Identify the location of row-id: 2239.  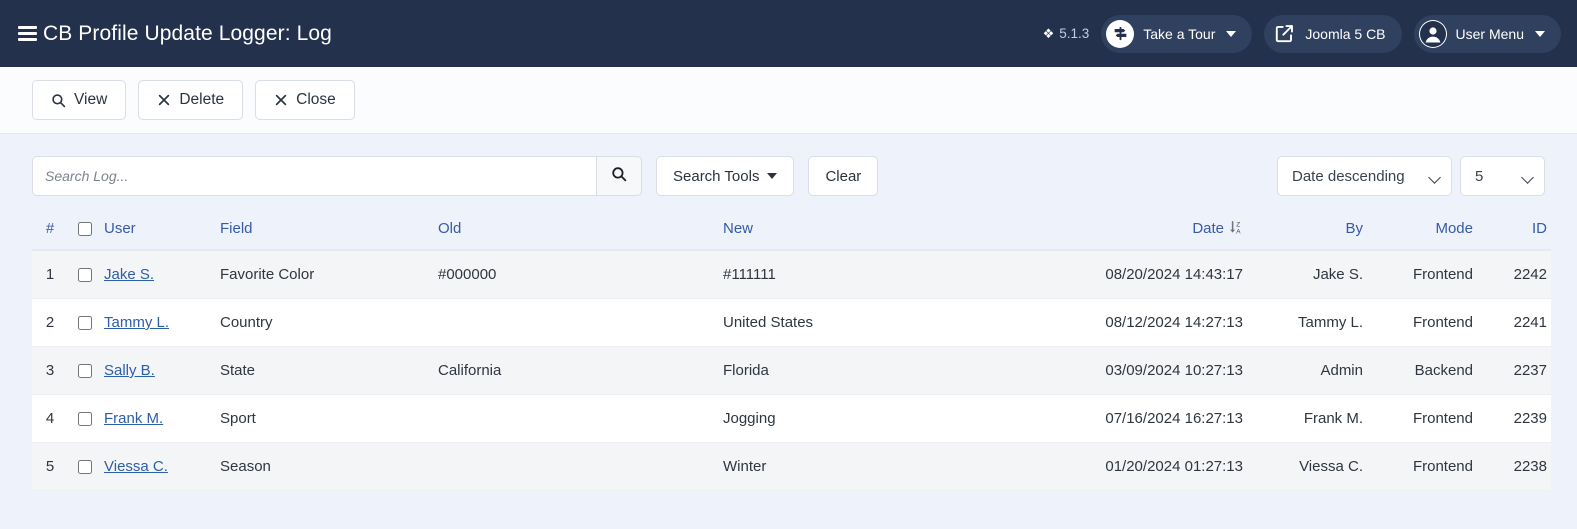
(1512, 418).